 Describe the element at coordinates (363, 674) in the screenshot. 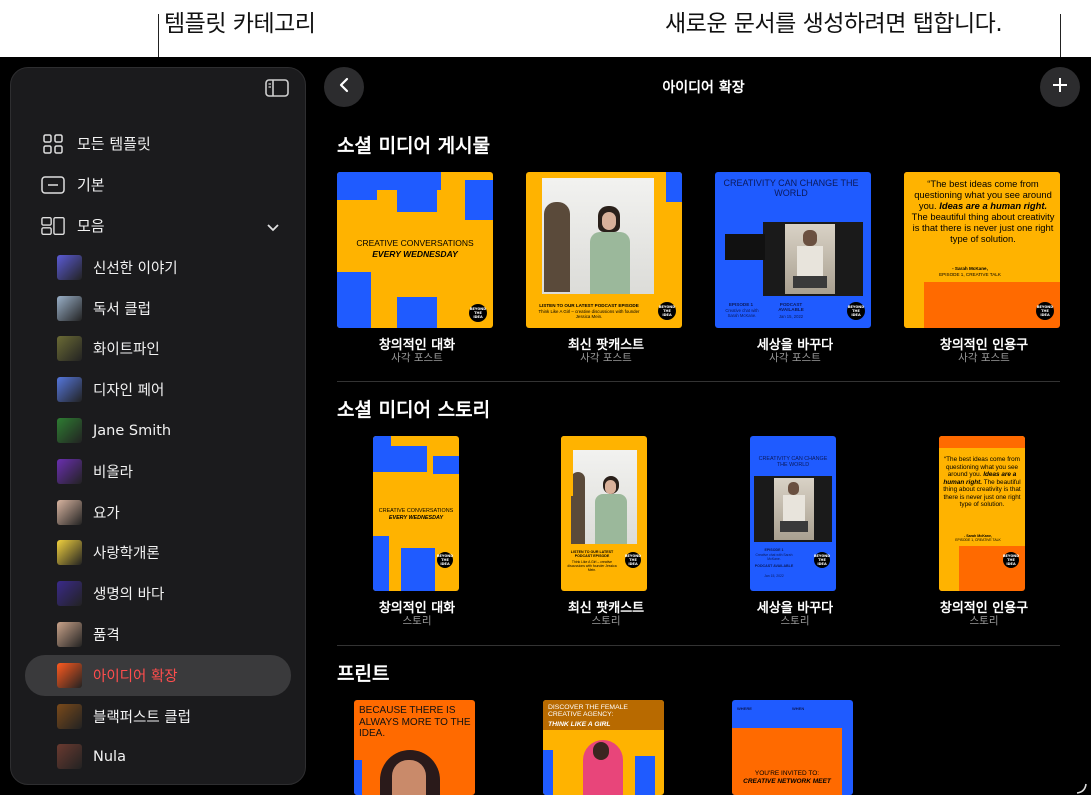

I see `section-title-print: 프린트` at that location.